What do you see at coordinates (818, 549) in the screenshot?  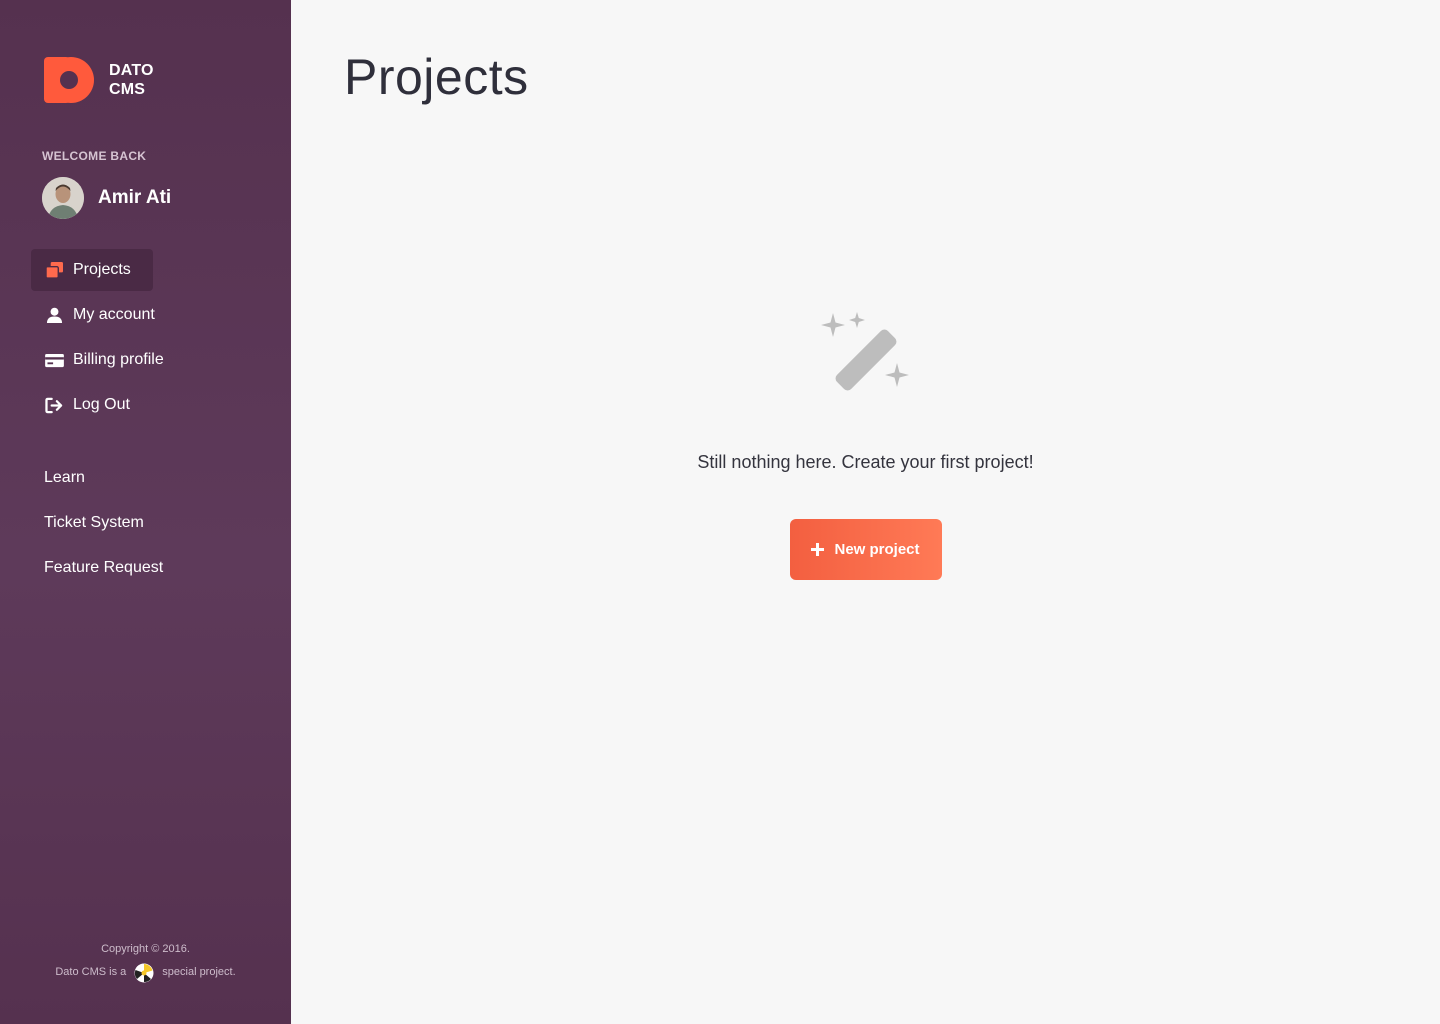 I see `plus-icon` at bounding box center [818, 549].